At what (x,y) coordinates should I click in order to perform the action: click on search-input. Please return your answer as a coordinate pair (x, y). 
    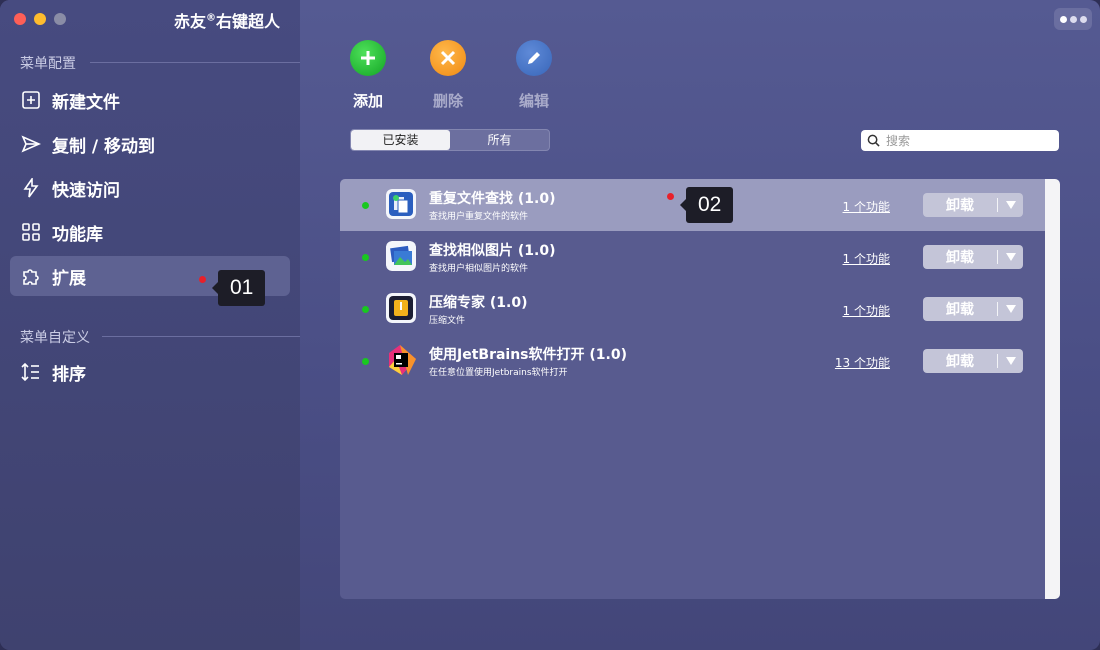
    Looking at the image, I should click on (966, 140).